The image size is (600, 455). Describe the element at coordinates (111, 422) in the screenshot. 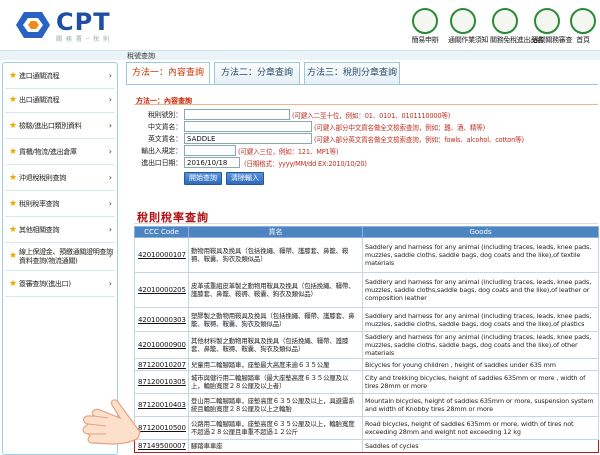

I see `pointing-hand-icon` at that location.